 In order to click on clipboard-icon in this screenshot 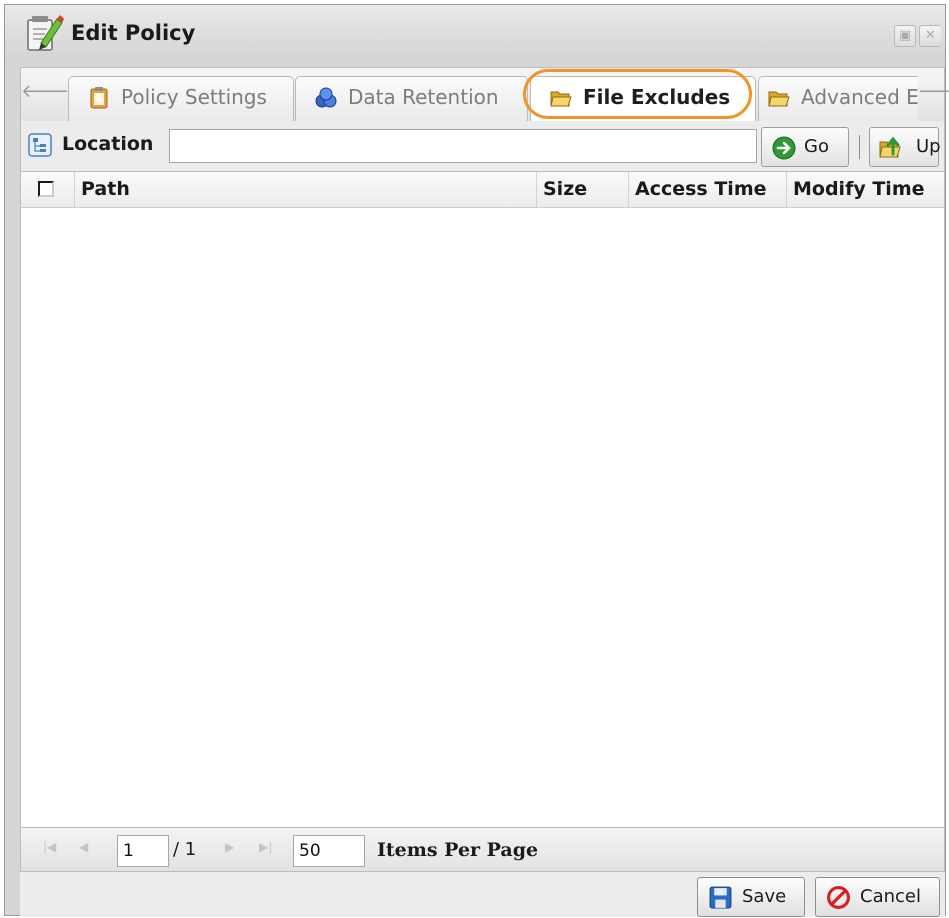, I will do `click(99, 98)`.